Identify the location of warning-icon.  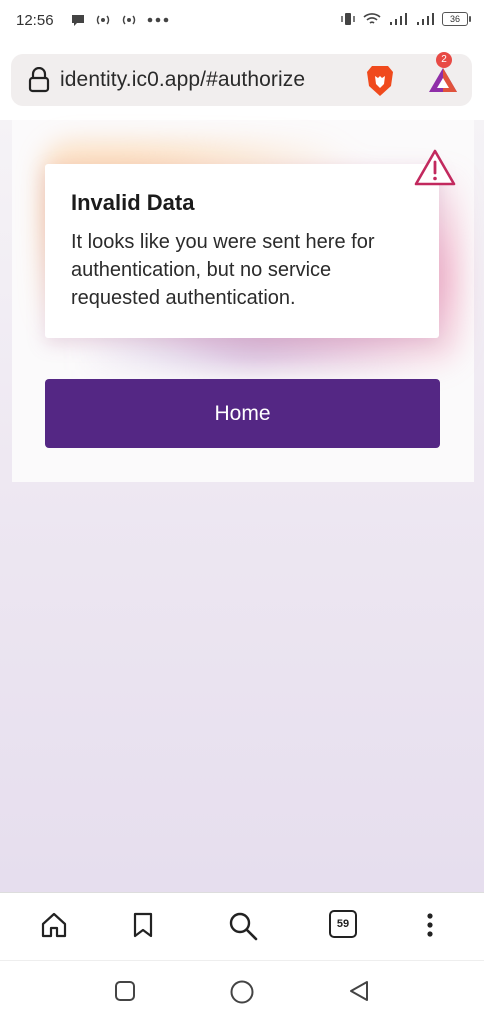
(435, 167).